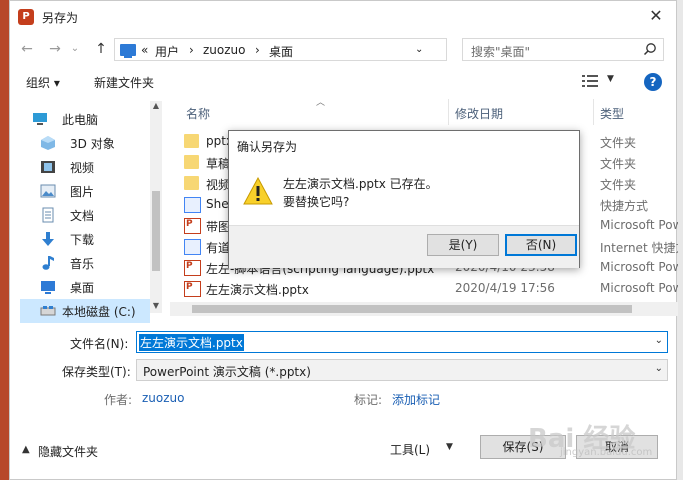  Describe the element at coordinates (218, 164) in the screenshot. I see `file-name: 草稿` at that location.